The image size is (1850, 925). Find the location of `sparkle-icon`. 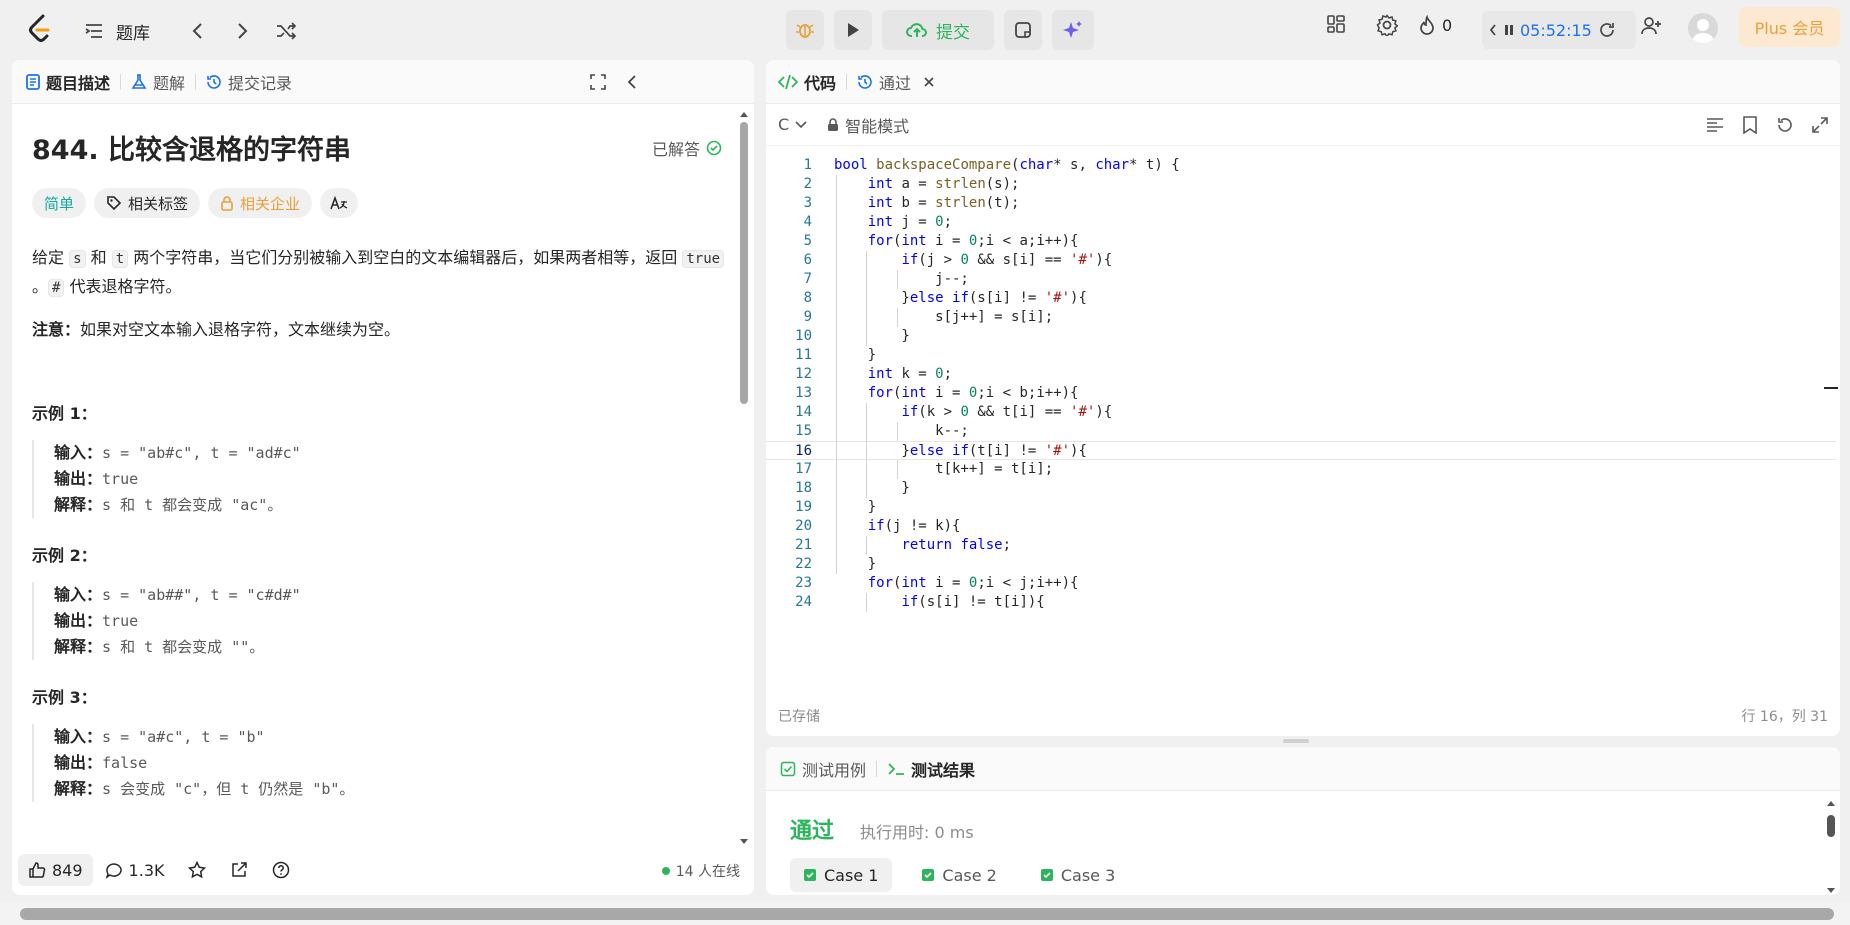

sparkle-icon is located at coordinates (1072, 29).